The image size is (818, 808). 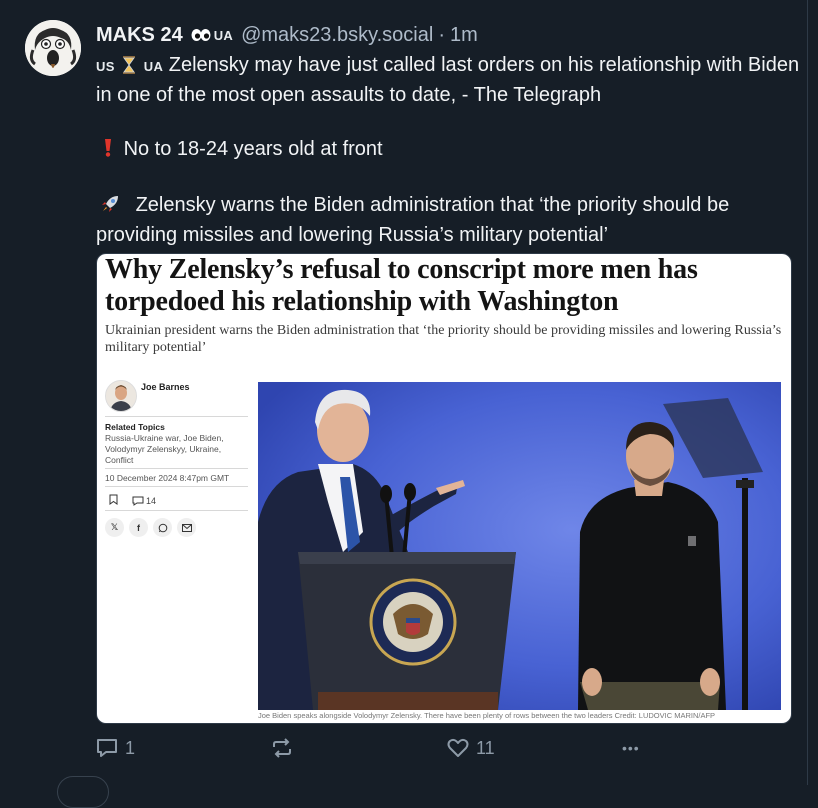 I want to click on repost-button, so click(x=285, y=748).